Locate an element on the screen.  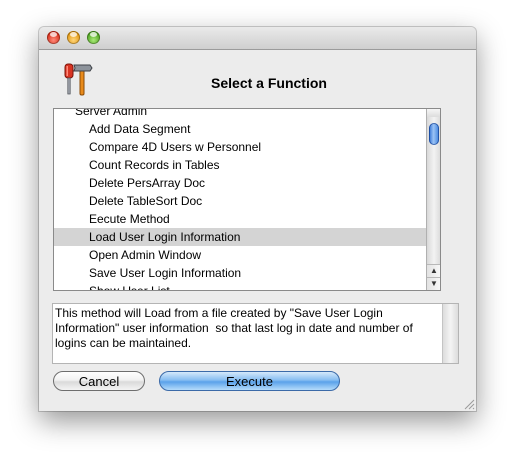
description-scrollbar is located at coordinates (450, 333).